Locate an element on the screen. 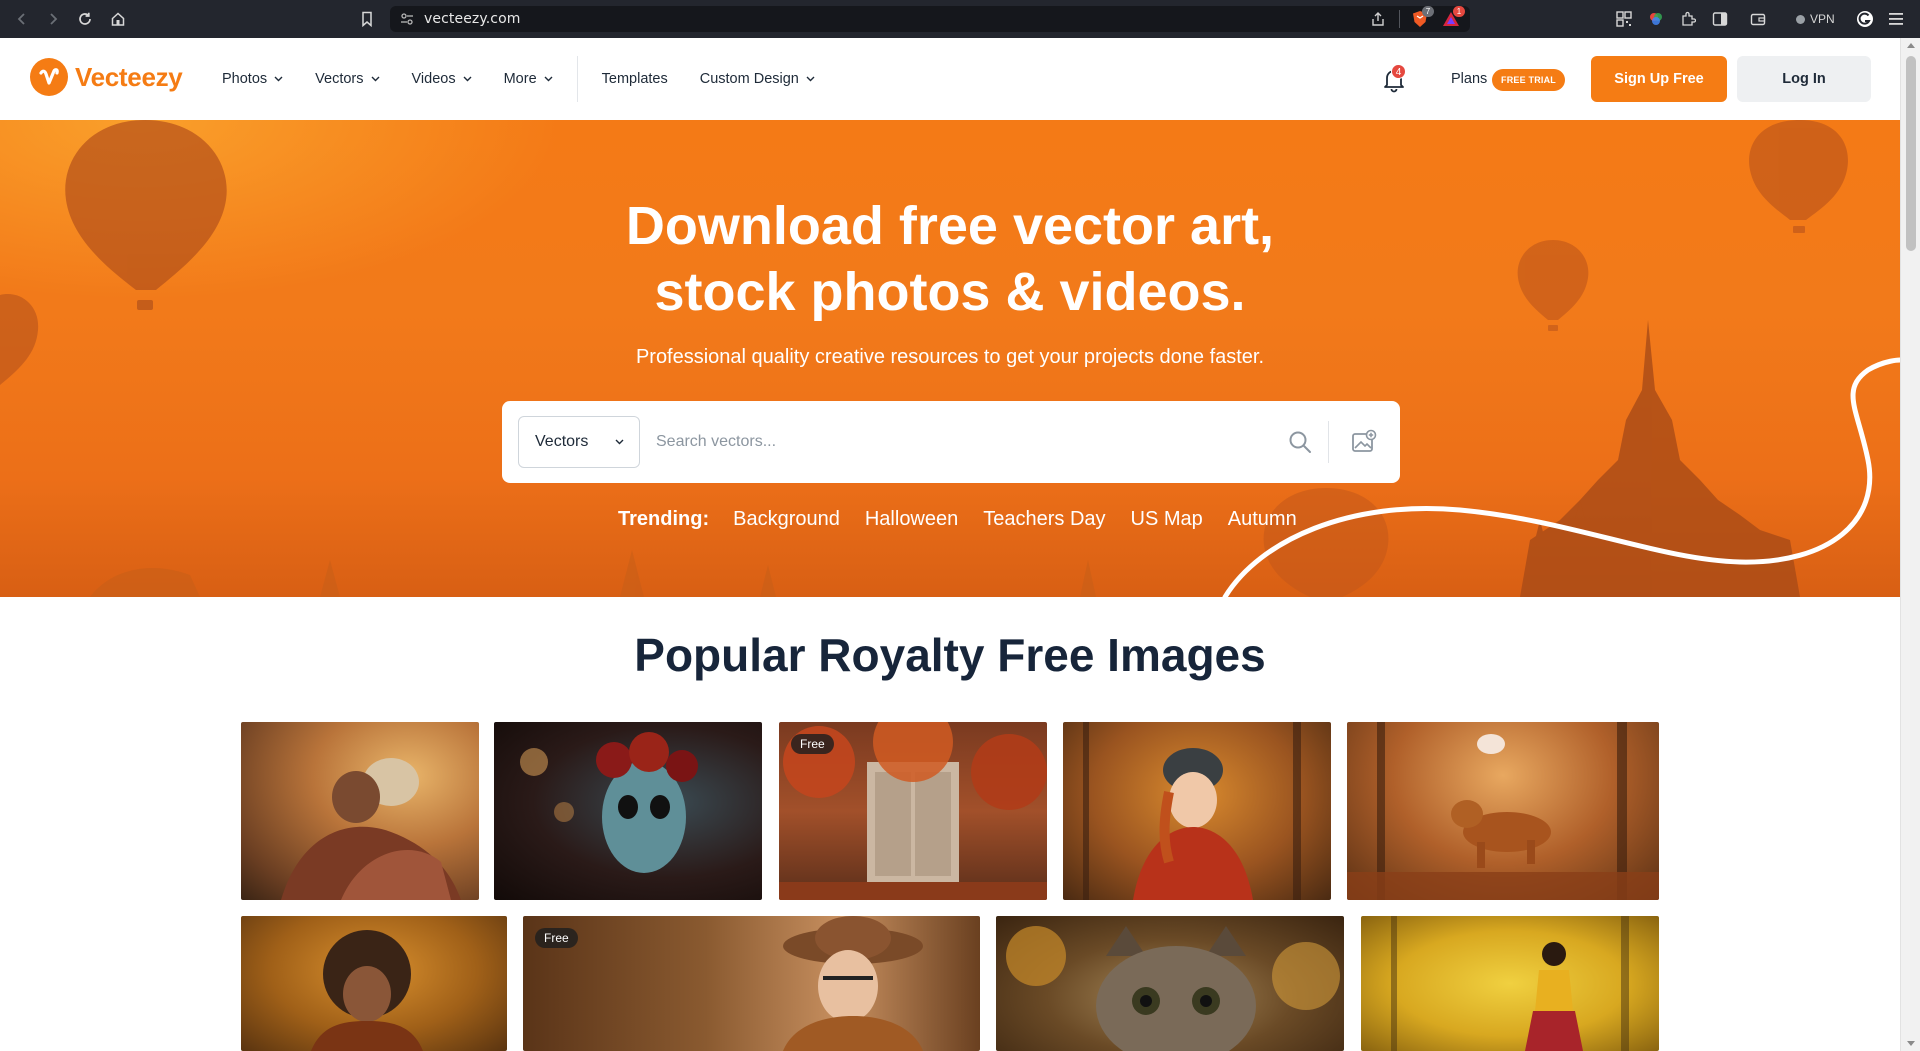  photo-sugar-skull is located at coordinates (609, 802).